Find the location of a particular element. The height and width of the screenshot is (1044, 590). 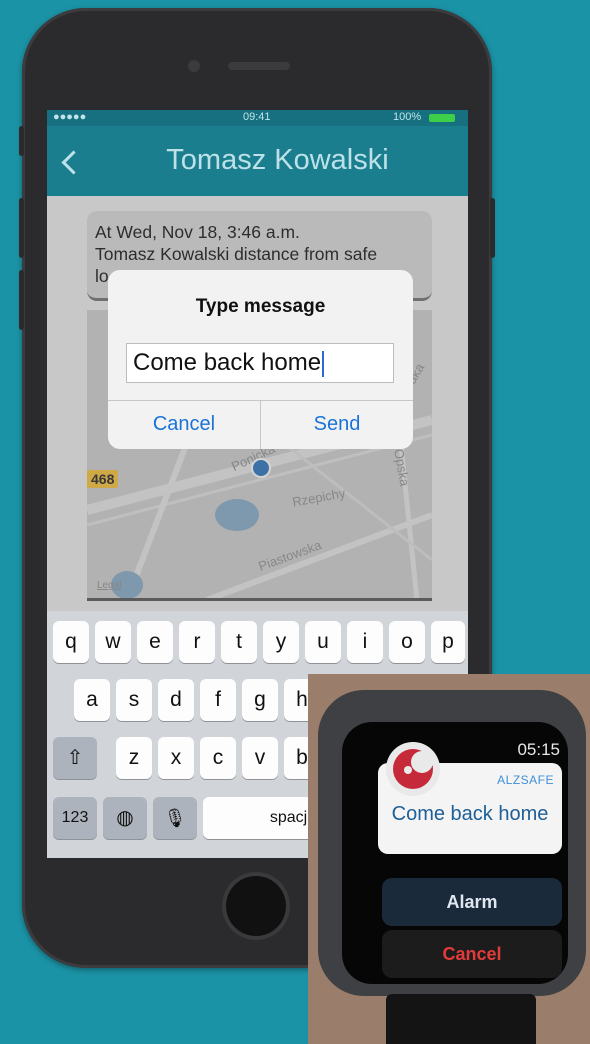

key-v: v is located at coordinates (260, 758).